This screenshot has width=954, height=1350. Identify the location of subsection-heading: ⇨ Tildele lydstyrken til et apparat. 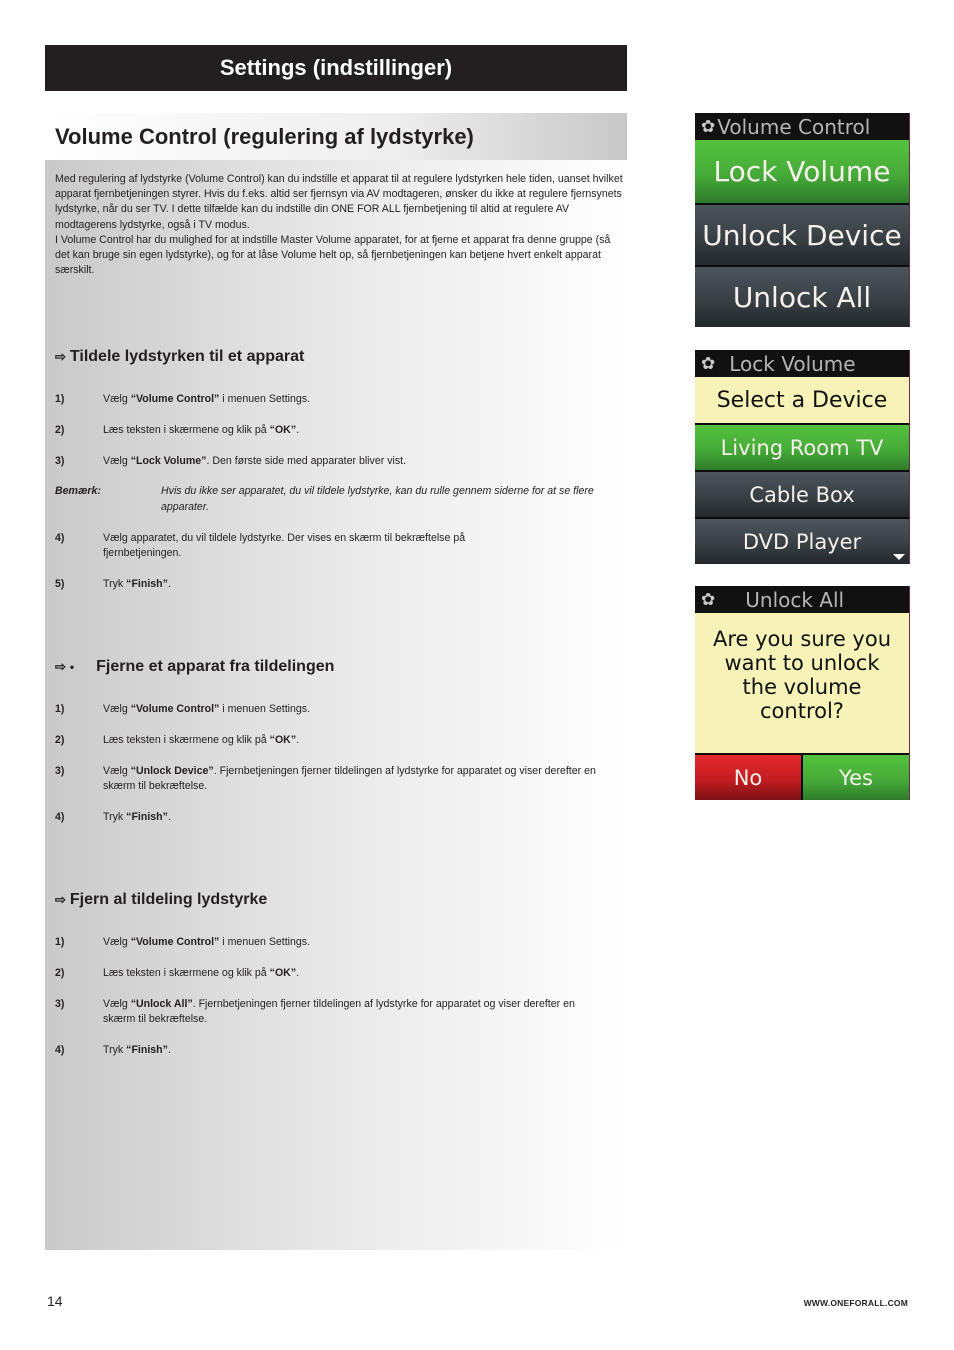
(179, 357).